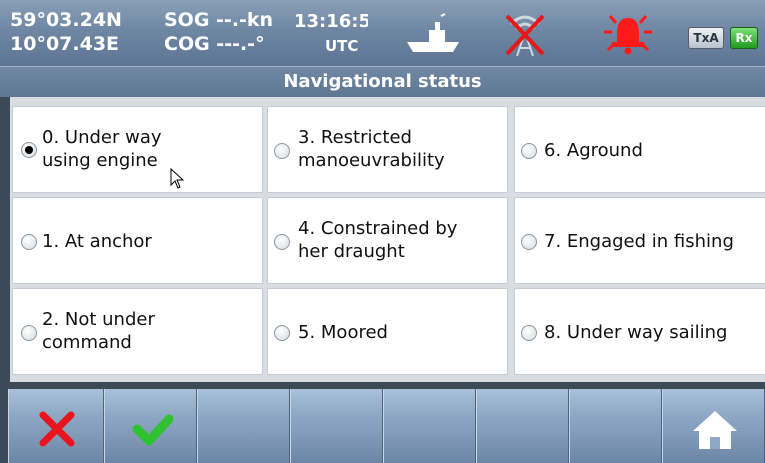 Image resolution: width=765 pixels, height=463 pixels. What do you see at coordinates (137, 331) in the screenshot?
I see `option-not-under-command: 2. Not under command` at bounding box center [137, 331].